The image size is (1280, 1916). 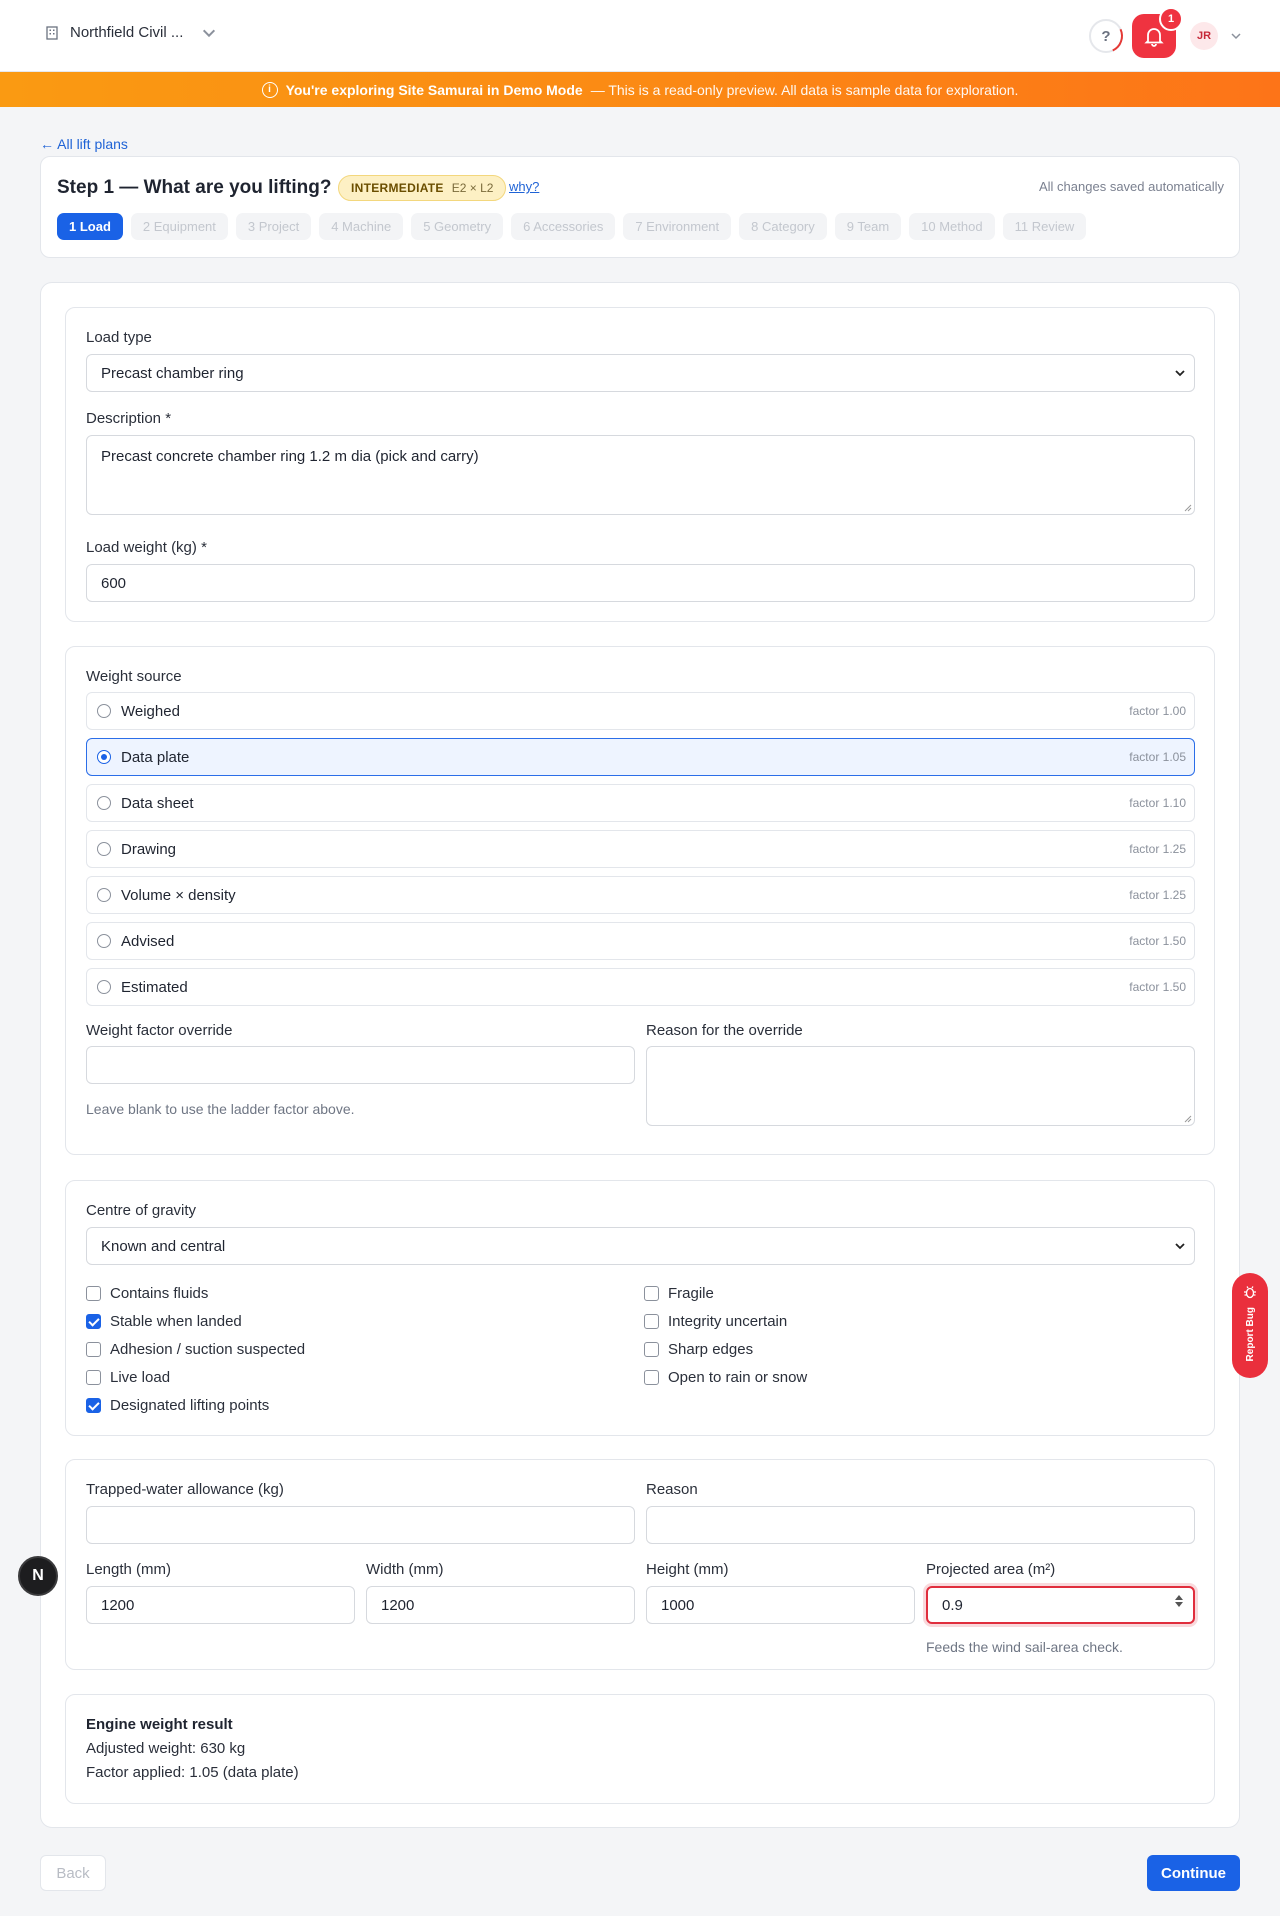 What do you see at coordinates (640, 987) in the screenshot?
I see `weight-source-option: Estimated factor 1.50` at bounding box center [640, 987].